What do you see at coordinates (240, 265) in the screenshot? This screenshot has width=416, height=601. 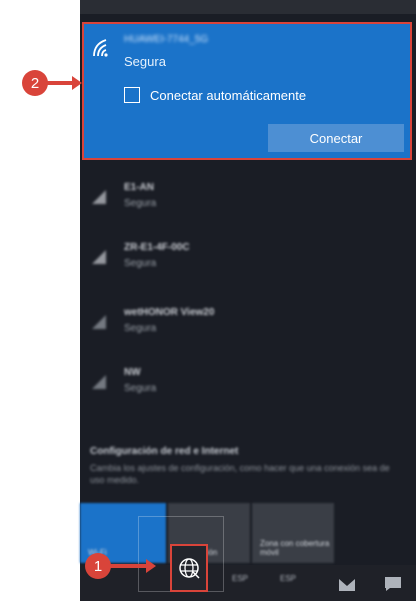 I see `network-item: ZR-E1-4F-00C Segura` at bounding box center [240, 265].